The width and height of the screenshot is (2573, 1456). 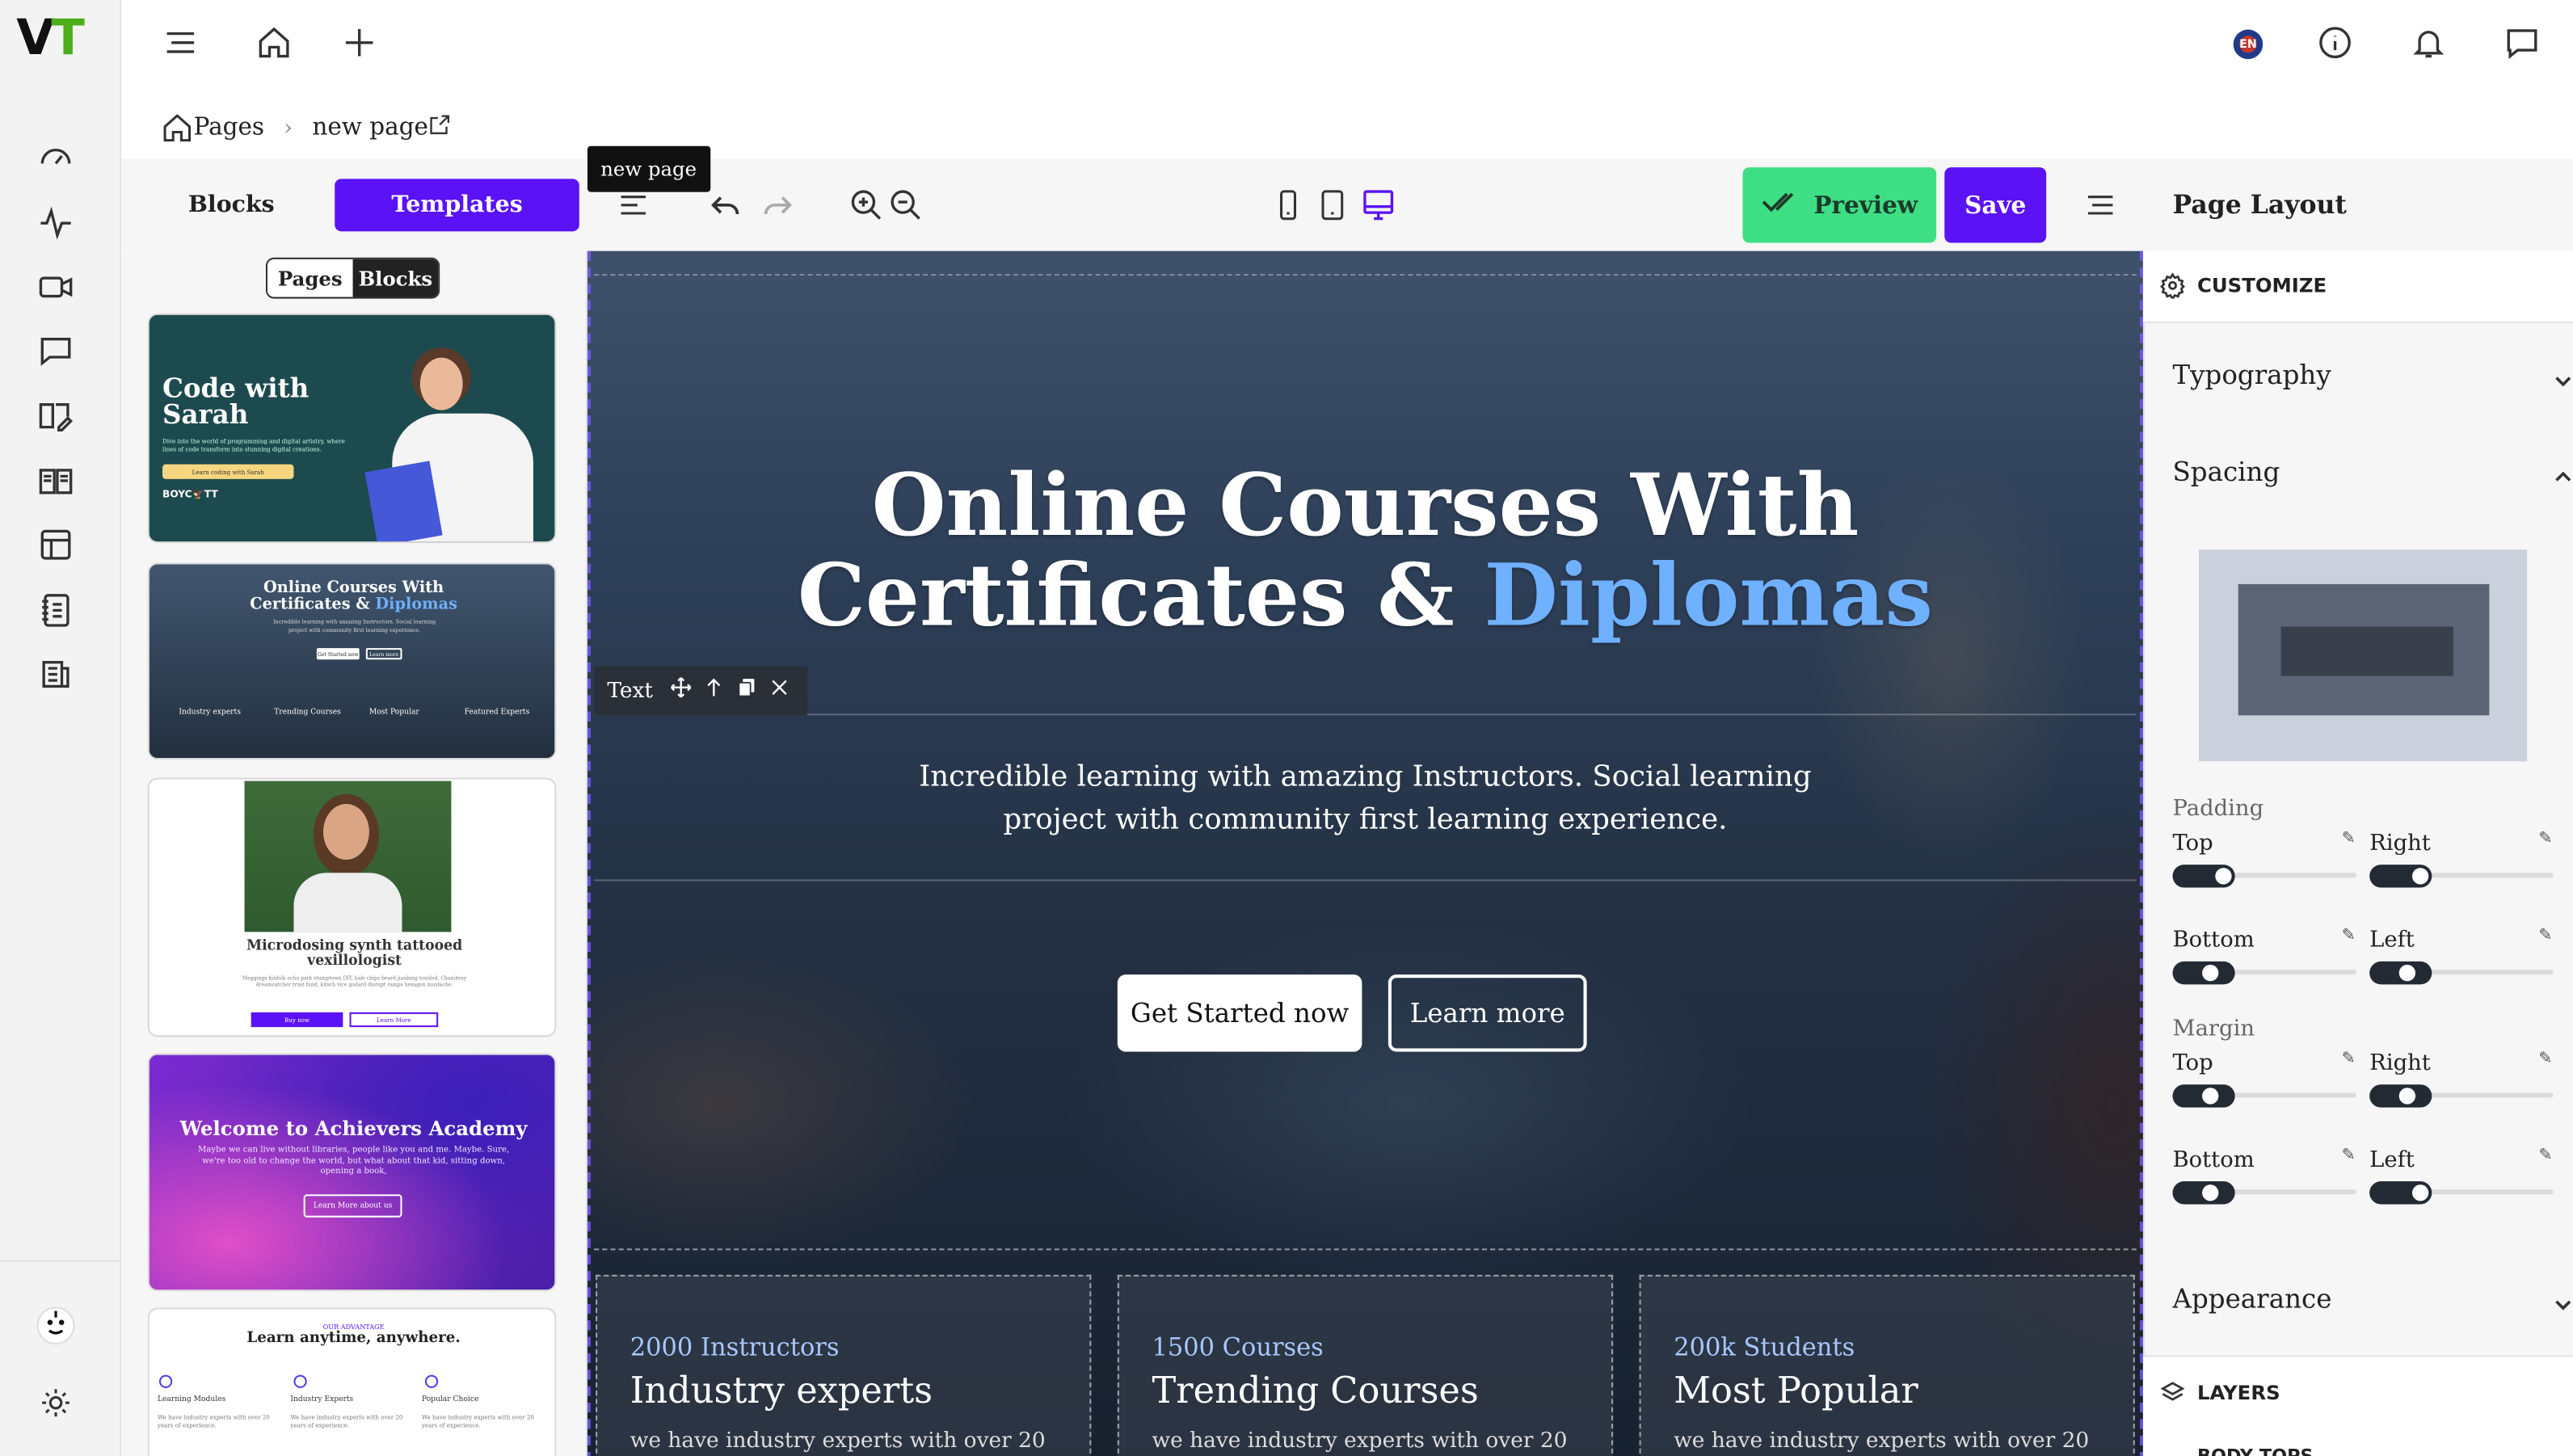 I want to click on gear-icon, so click(x=2172, y=288).